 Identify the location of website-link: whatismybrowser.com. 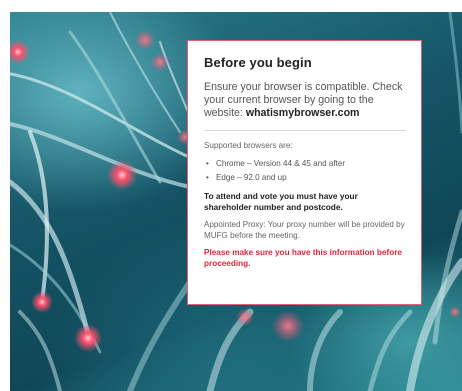
(303, 113).